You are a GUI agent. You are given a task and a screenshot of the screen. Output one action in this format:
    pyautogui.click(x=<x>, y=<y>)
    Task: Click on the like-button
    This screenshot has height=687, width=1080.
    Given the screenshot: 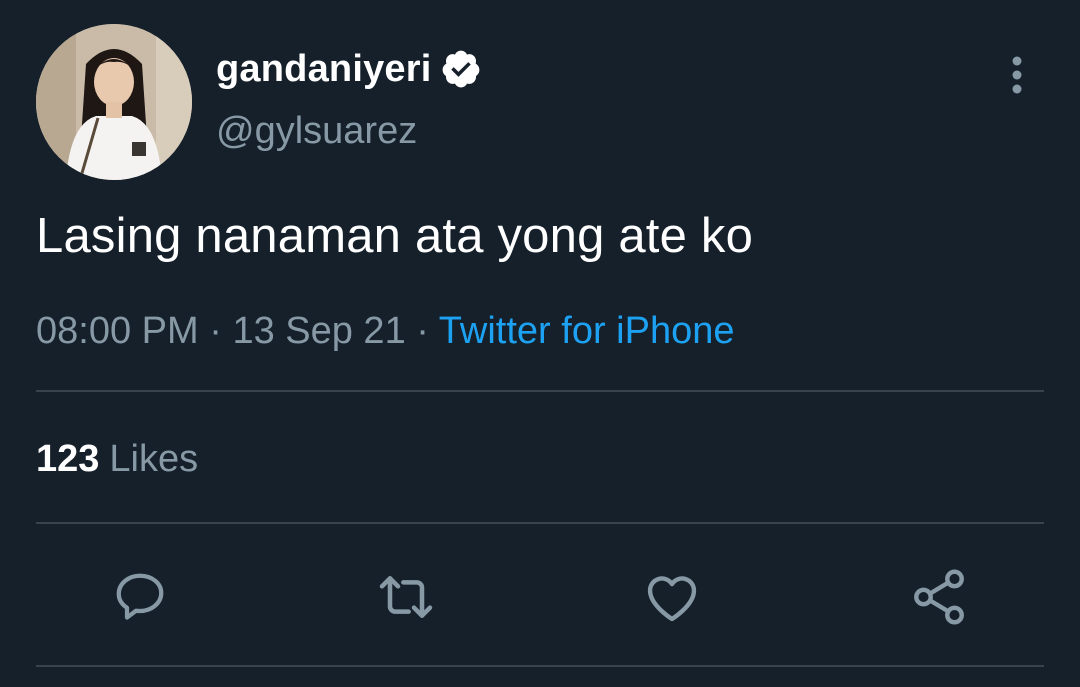 What is the action you would take?
    pyautogui.click(x=672, y=597)
    